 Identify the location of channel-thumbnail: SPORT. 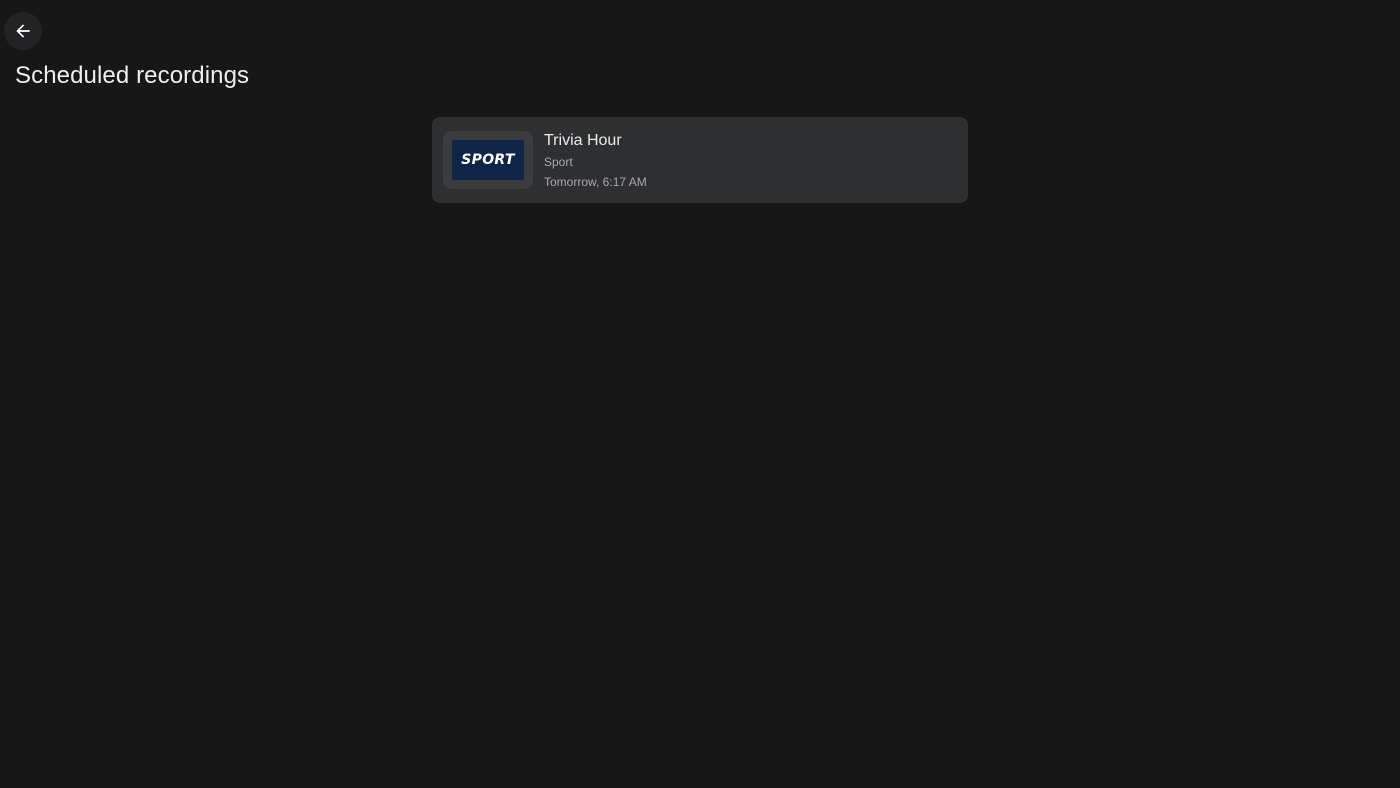
(488, 160).